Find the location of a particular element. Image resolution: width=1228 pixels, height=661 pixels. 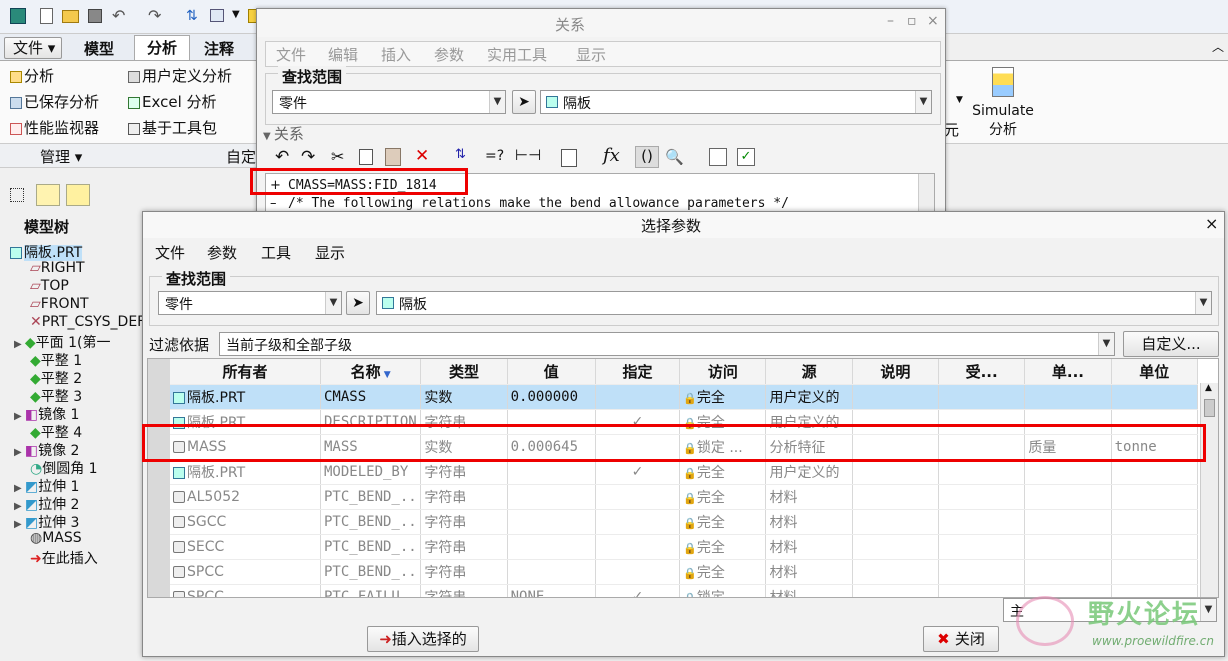

tree-item-flat4: ◆平整 4 is located at coordinates (56, 431).